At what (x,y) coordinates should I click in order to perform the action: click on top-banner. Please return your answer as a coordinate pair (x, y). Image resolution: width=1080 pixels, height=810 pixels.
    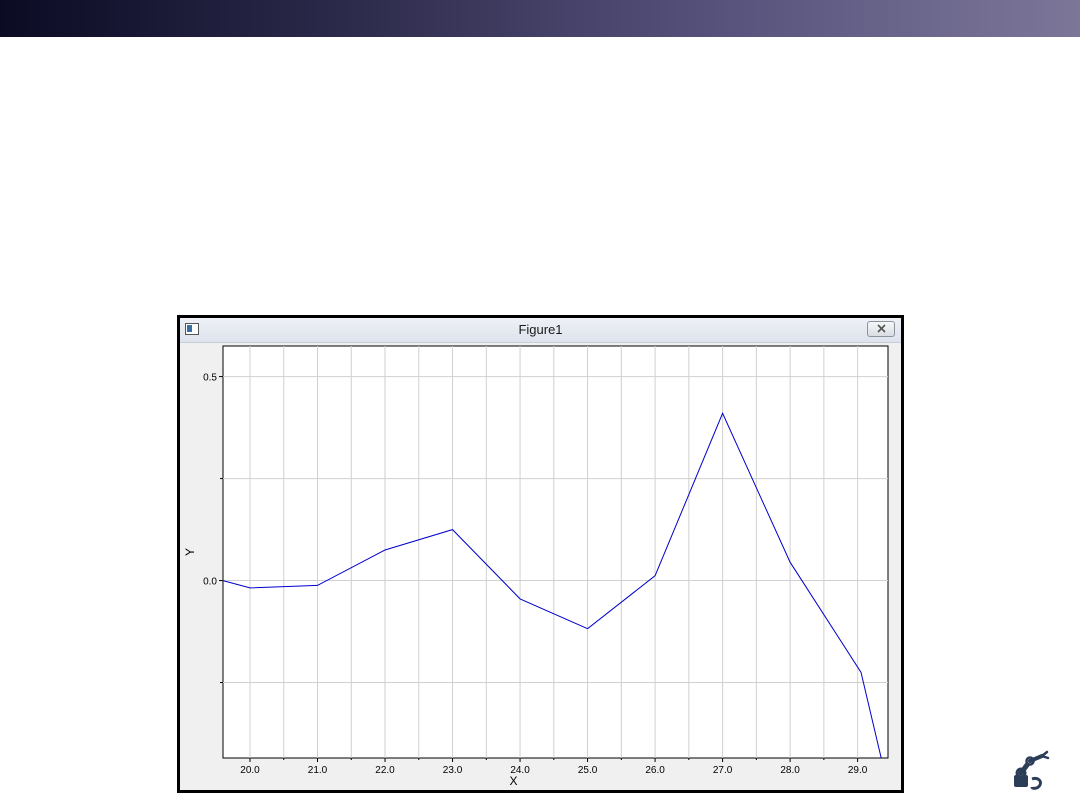
    Looking at the image, I should click on (540, 18).